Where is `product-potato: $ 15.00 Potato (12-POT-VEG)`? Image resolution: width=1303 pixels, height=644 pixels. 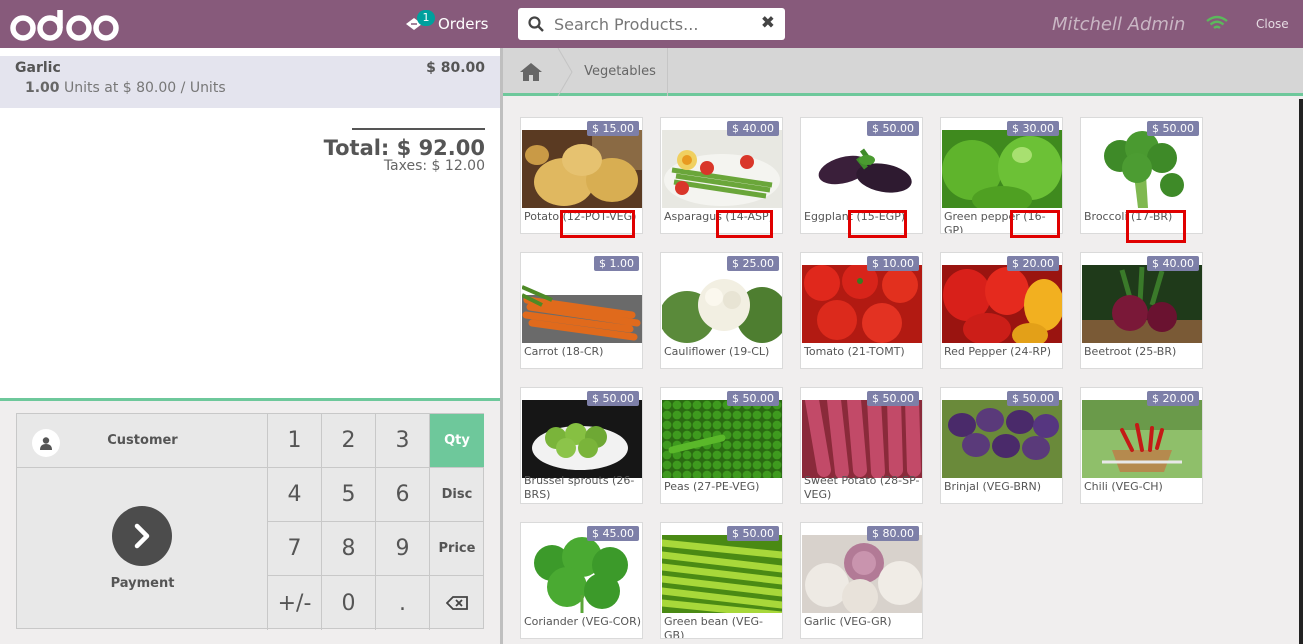 product-potato: $ 15.00 Potato (12-POT-VEG) is located at coordinates (581, 175).